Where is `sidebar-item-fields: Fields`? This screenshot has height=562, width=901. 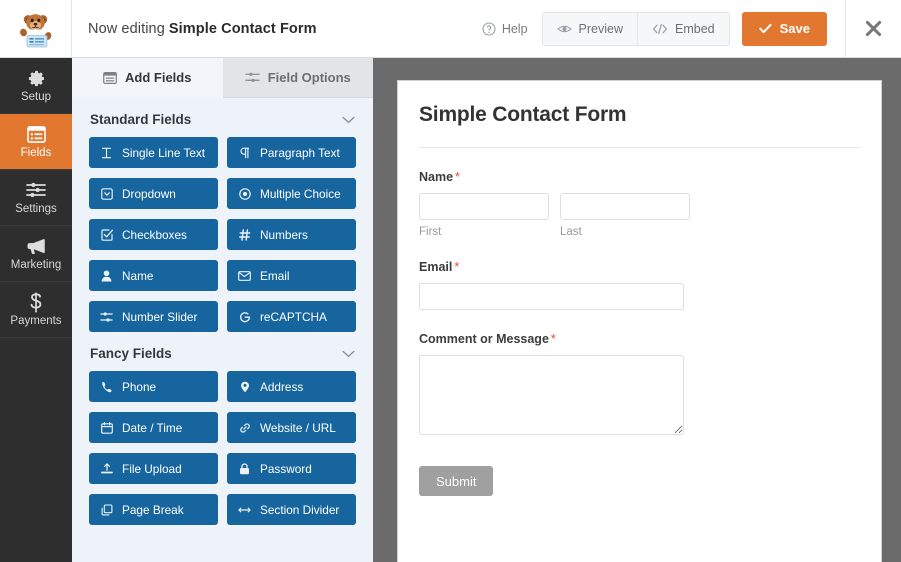 sidebar-item-fields: Fields is located at coordinates (36, 142).